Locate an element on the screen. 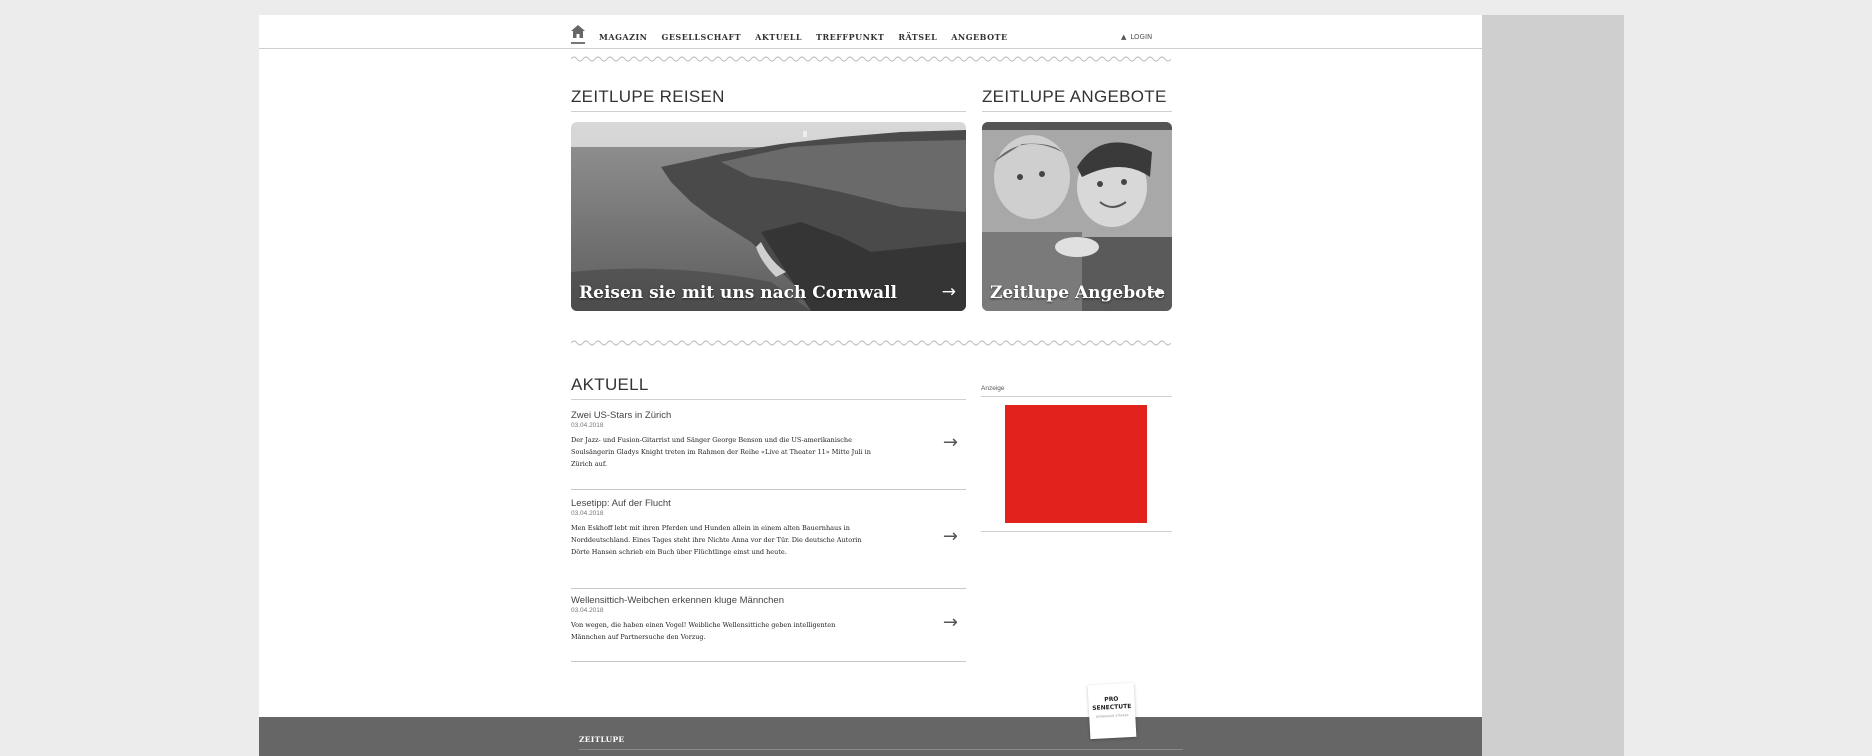 The height and width of the screenshot is (756, 1872). nav-item-aktuell: AKTUELL is located at coordinates (778, 37).